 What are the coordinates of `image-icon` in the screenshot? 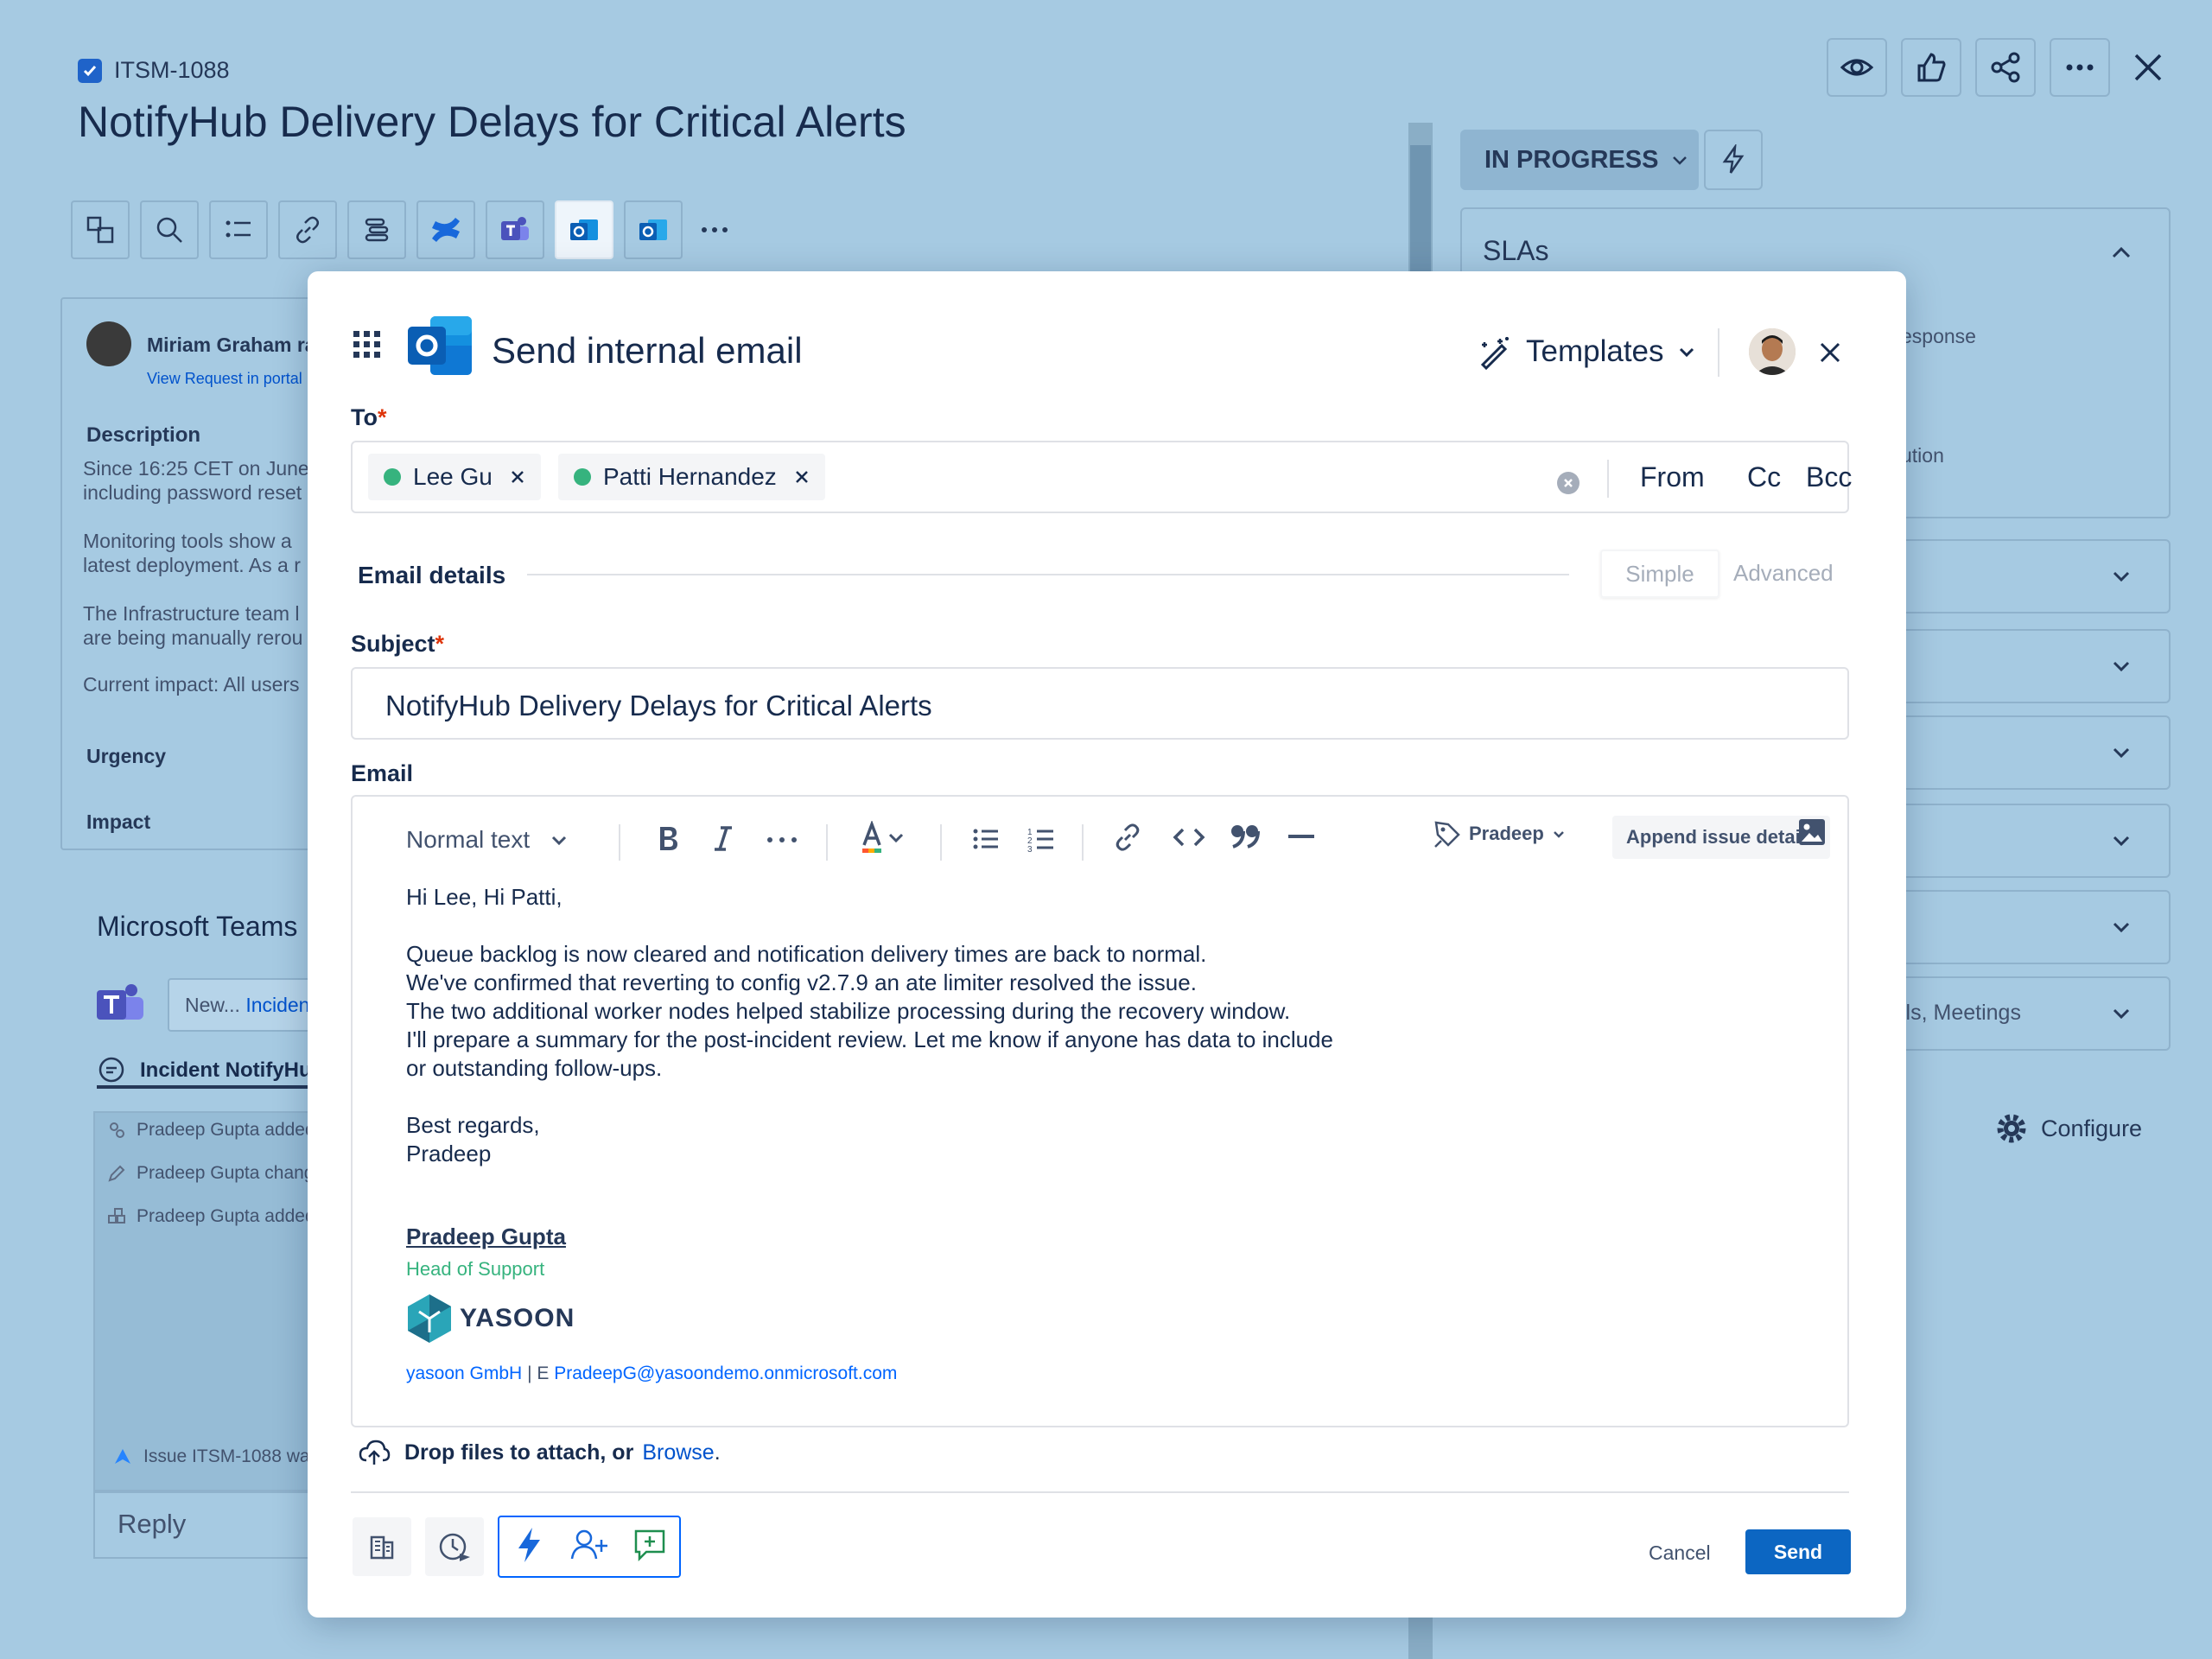 It's located at (1812, 832).